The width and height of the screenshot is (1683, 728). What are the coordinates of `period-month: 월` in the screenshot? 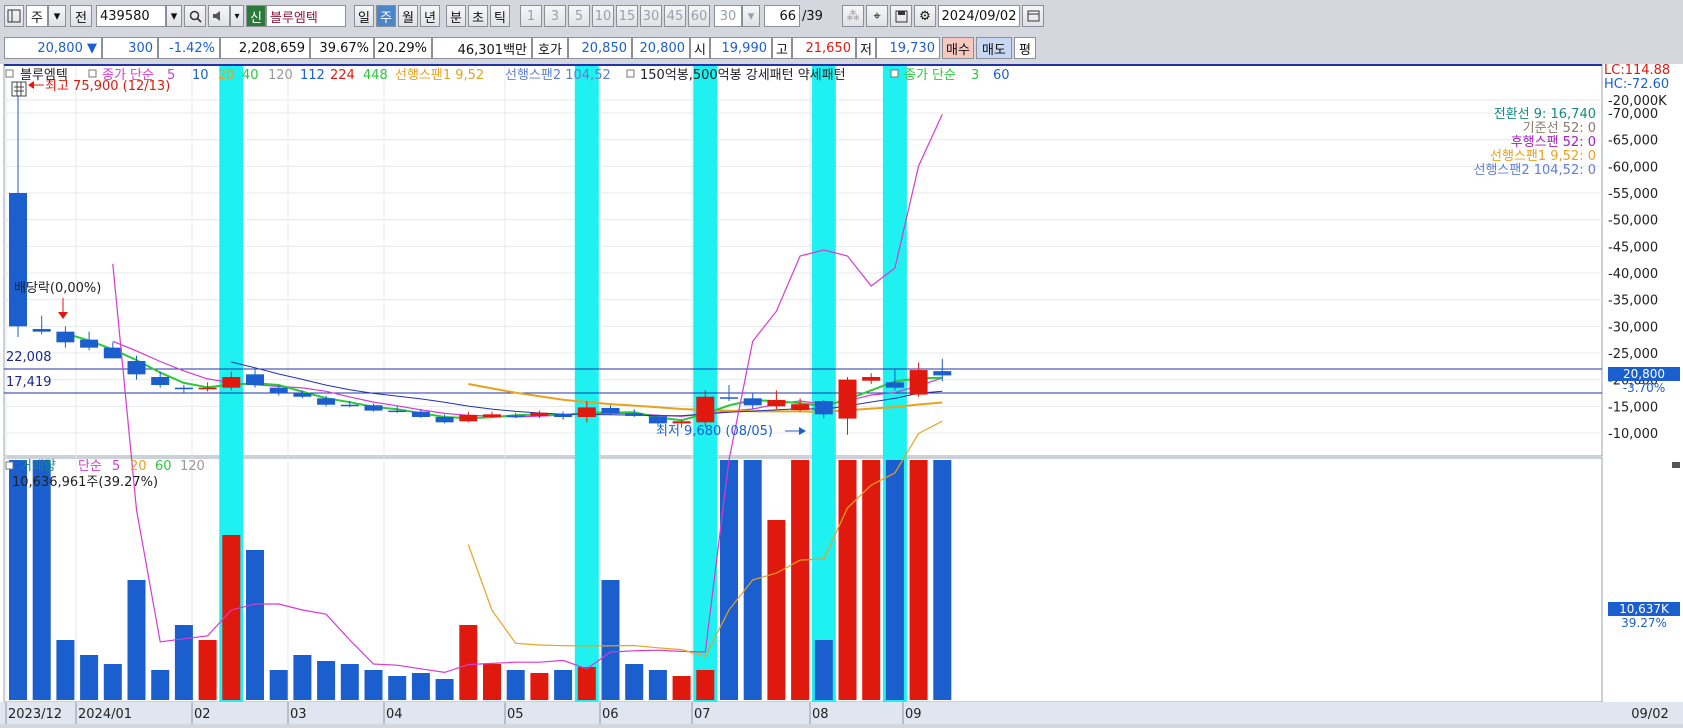 It's located at (408, 16).